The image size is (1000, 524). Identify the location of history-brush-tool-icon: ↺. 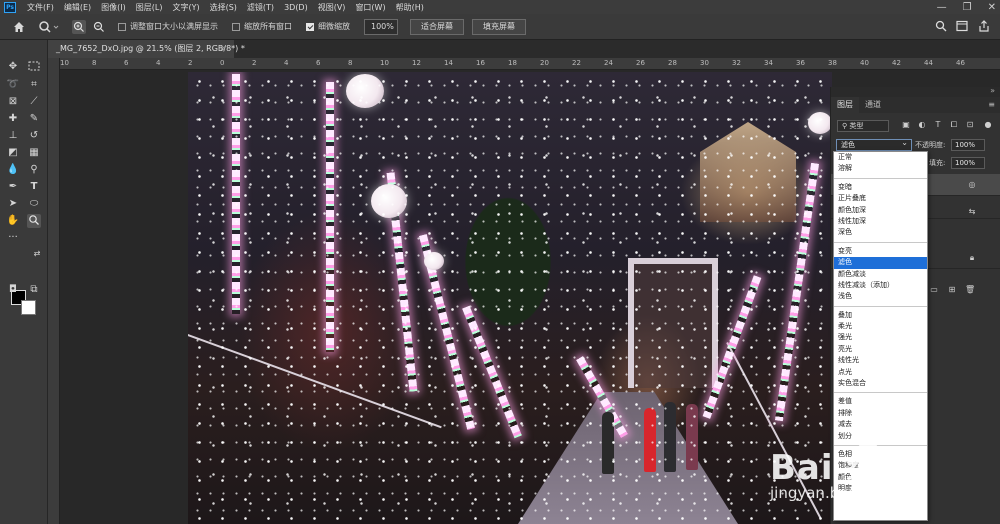
(34, 136).